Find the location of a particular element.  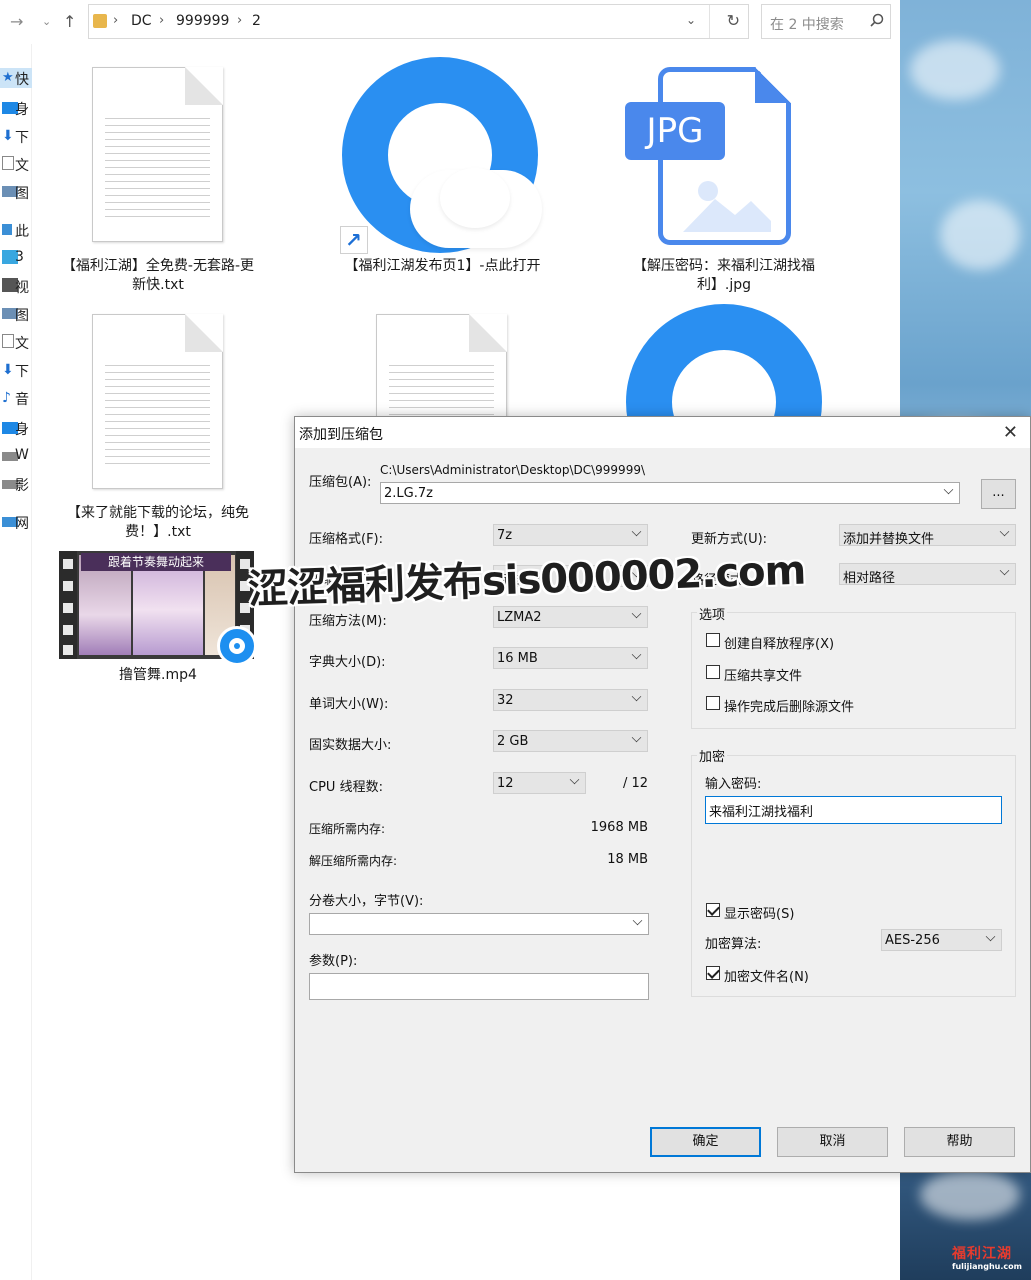

params-input is located at coordinates (479, 986).